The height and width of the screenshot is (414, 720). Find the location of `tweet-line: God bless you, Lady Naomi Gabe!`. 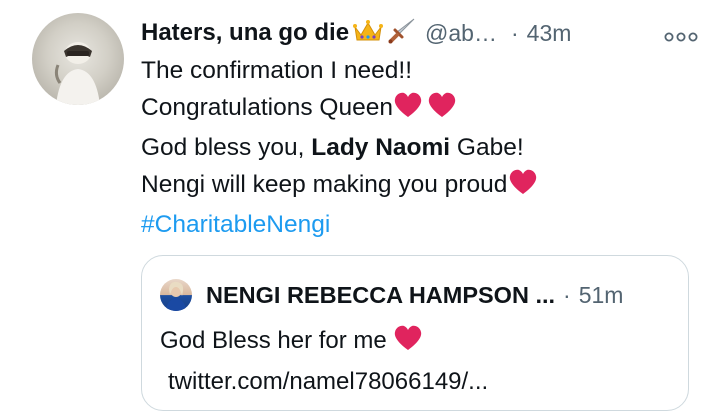

tweet-line: God bless you, Lady Naomi Gabe! is located at coordinates (421, 148).